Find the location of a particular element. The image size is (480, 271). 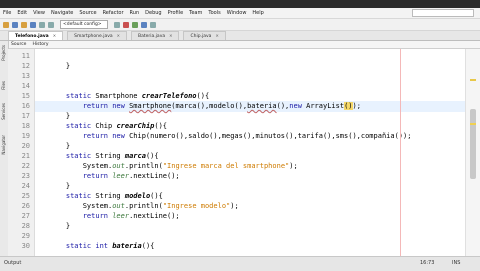

code-token: String is located at coordinates (110, 196).